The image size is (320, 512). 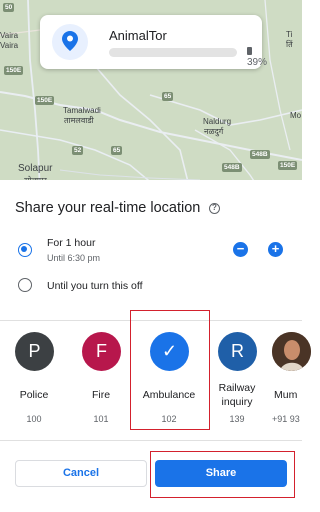 What do you see at coordinates (237, 351) in the screenshot?
I see `contact-avatar: R` at bounding box center [237, 351].